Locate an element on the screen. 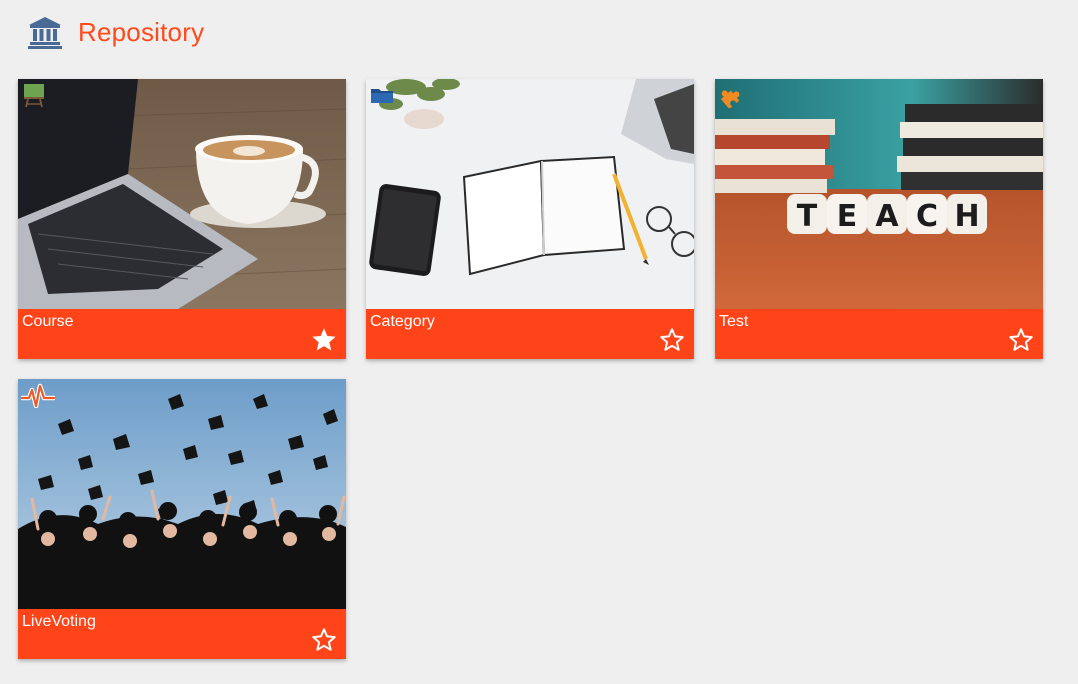  graduation-caps-photo is located at coordinates (182, 494).